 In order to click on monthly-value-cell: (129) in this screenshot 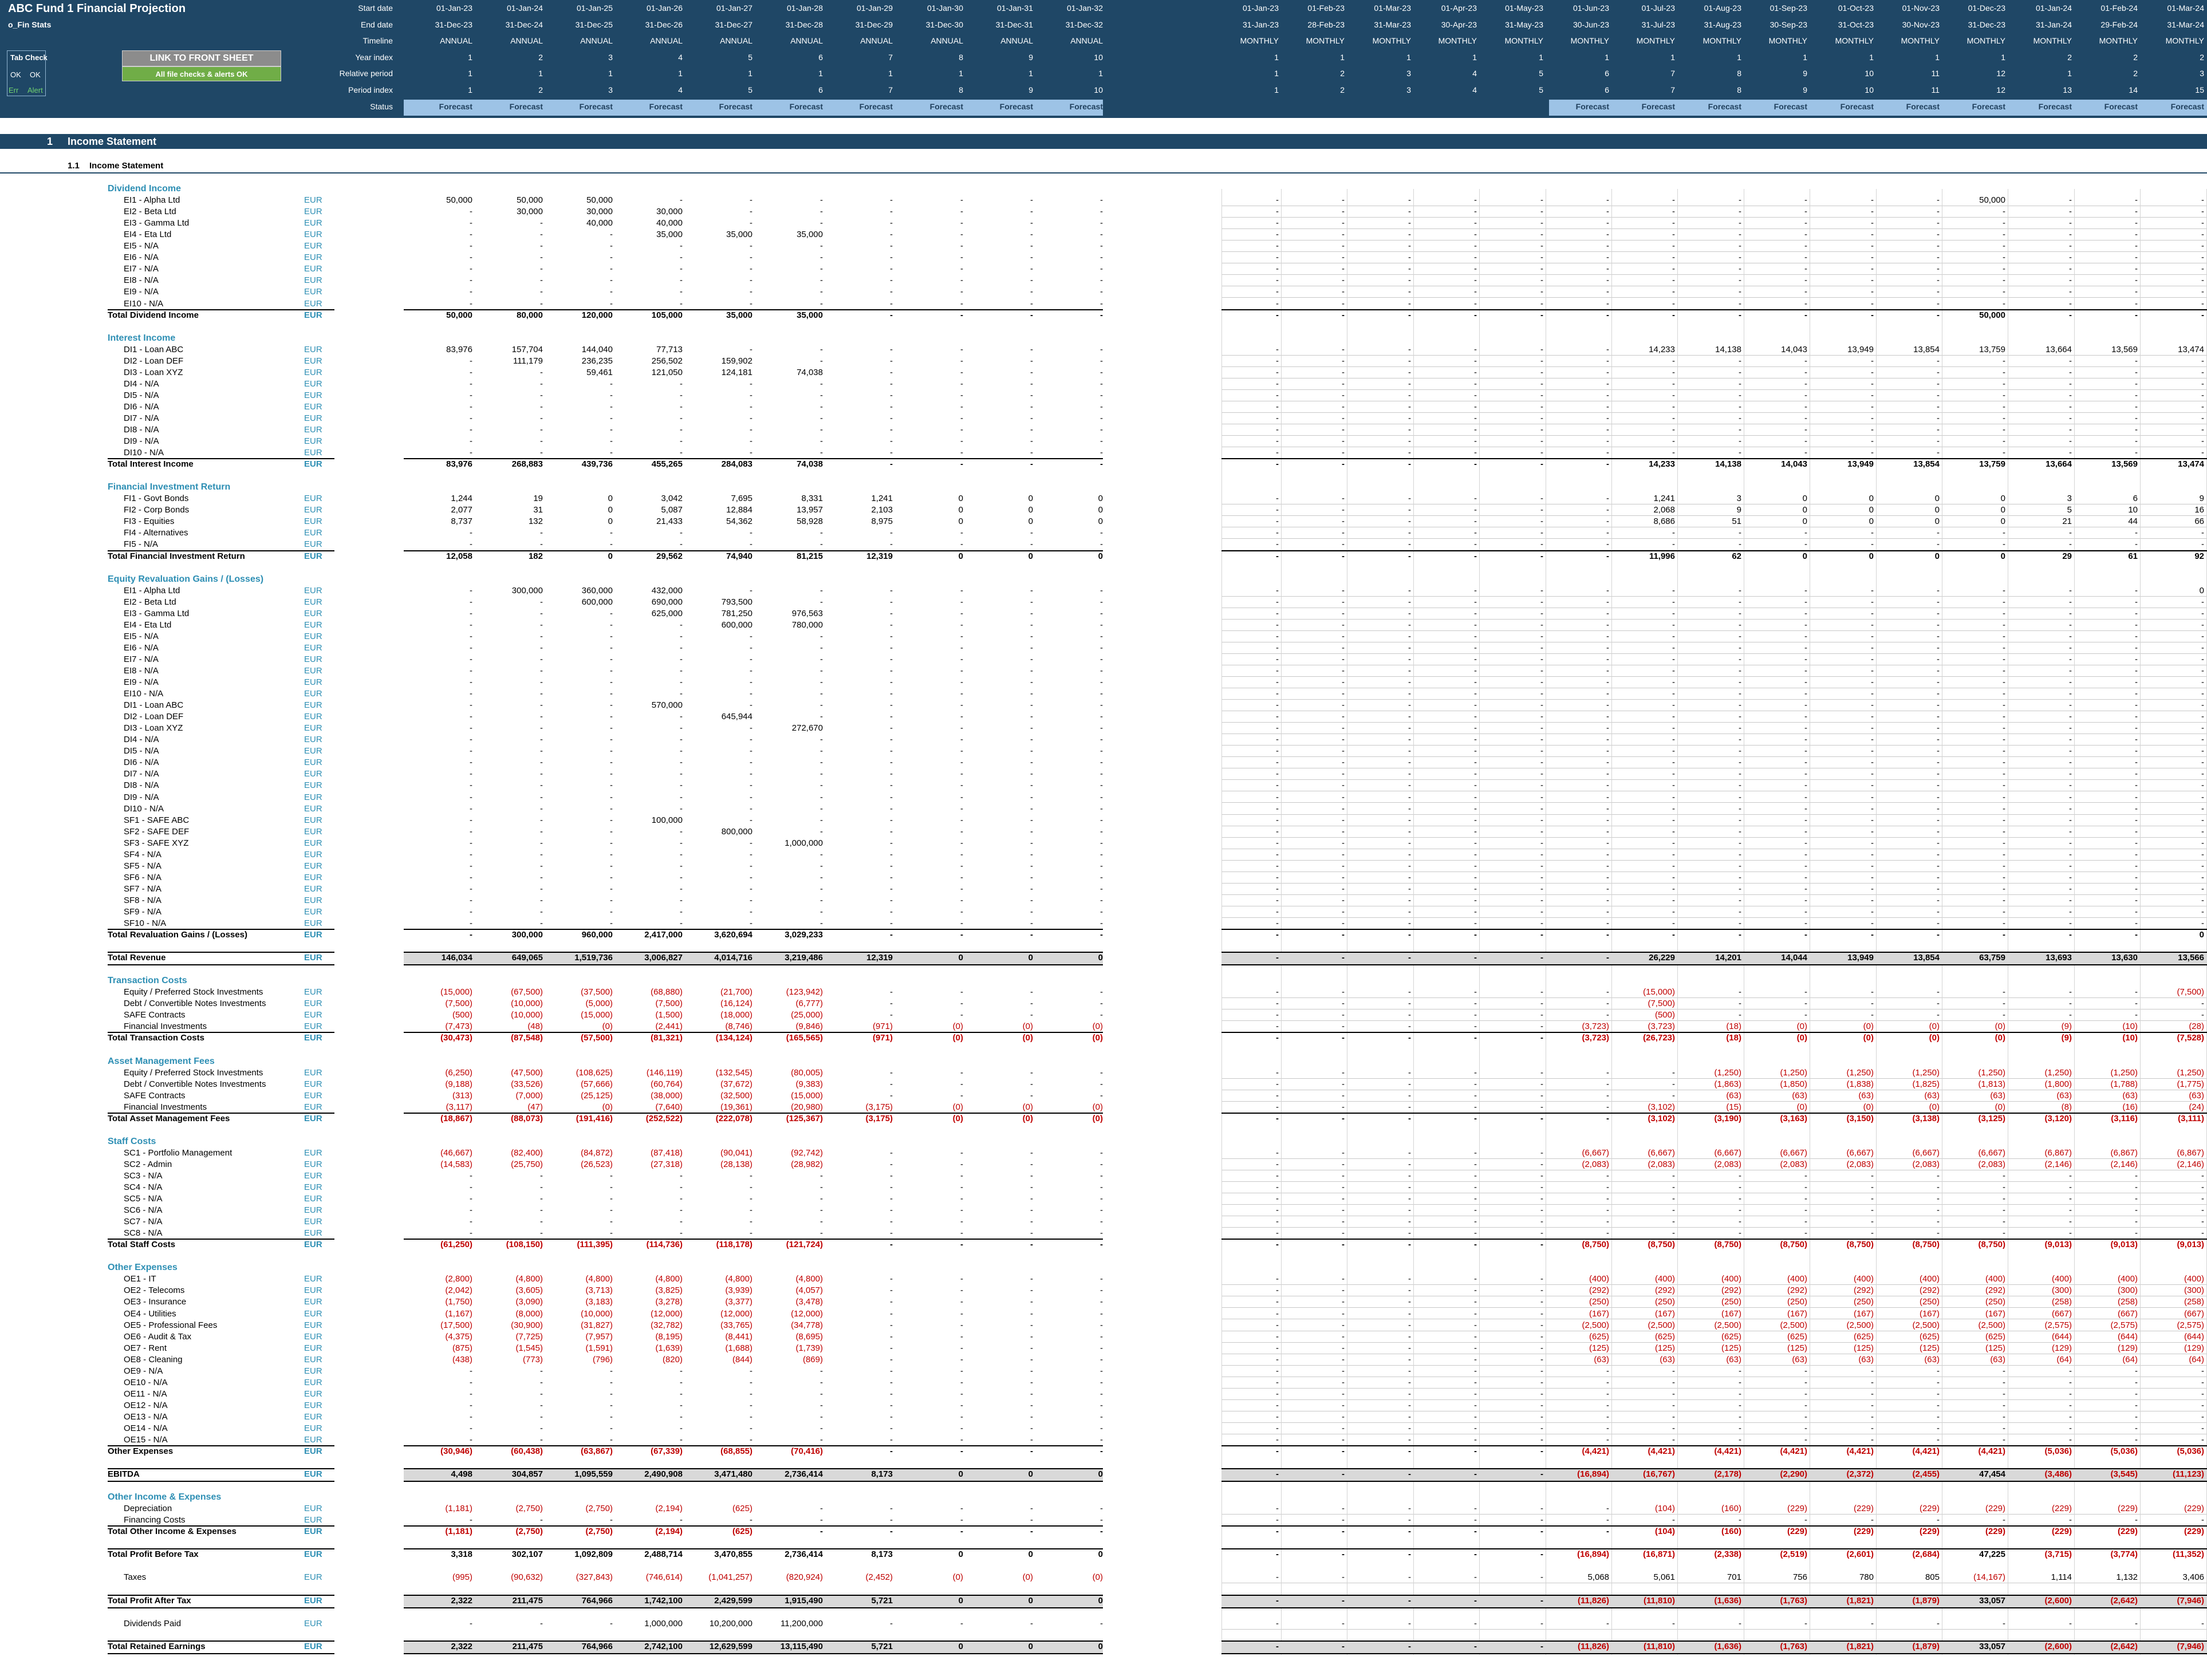, I will do `click(2062, 1348)`.